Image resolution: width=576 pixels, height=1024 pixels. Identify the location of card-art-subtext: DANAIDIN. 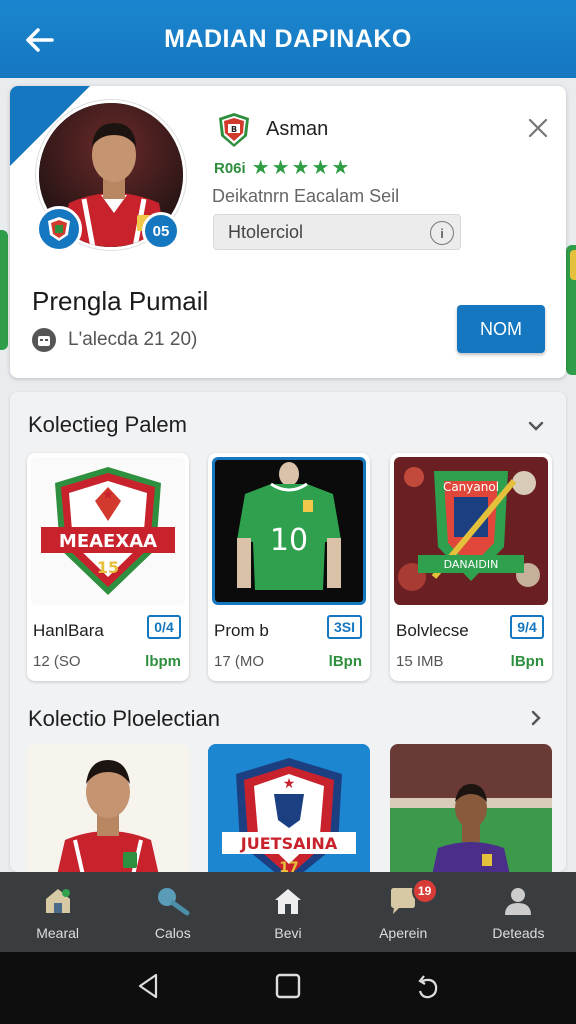
(471, 564).